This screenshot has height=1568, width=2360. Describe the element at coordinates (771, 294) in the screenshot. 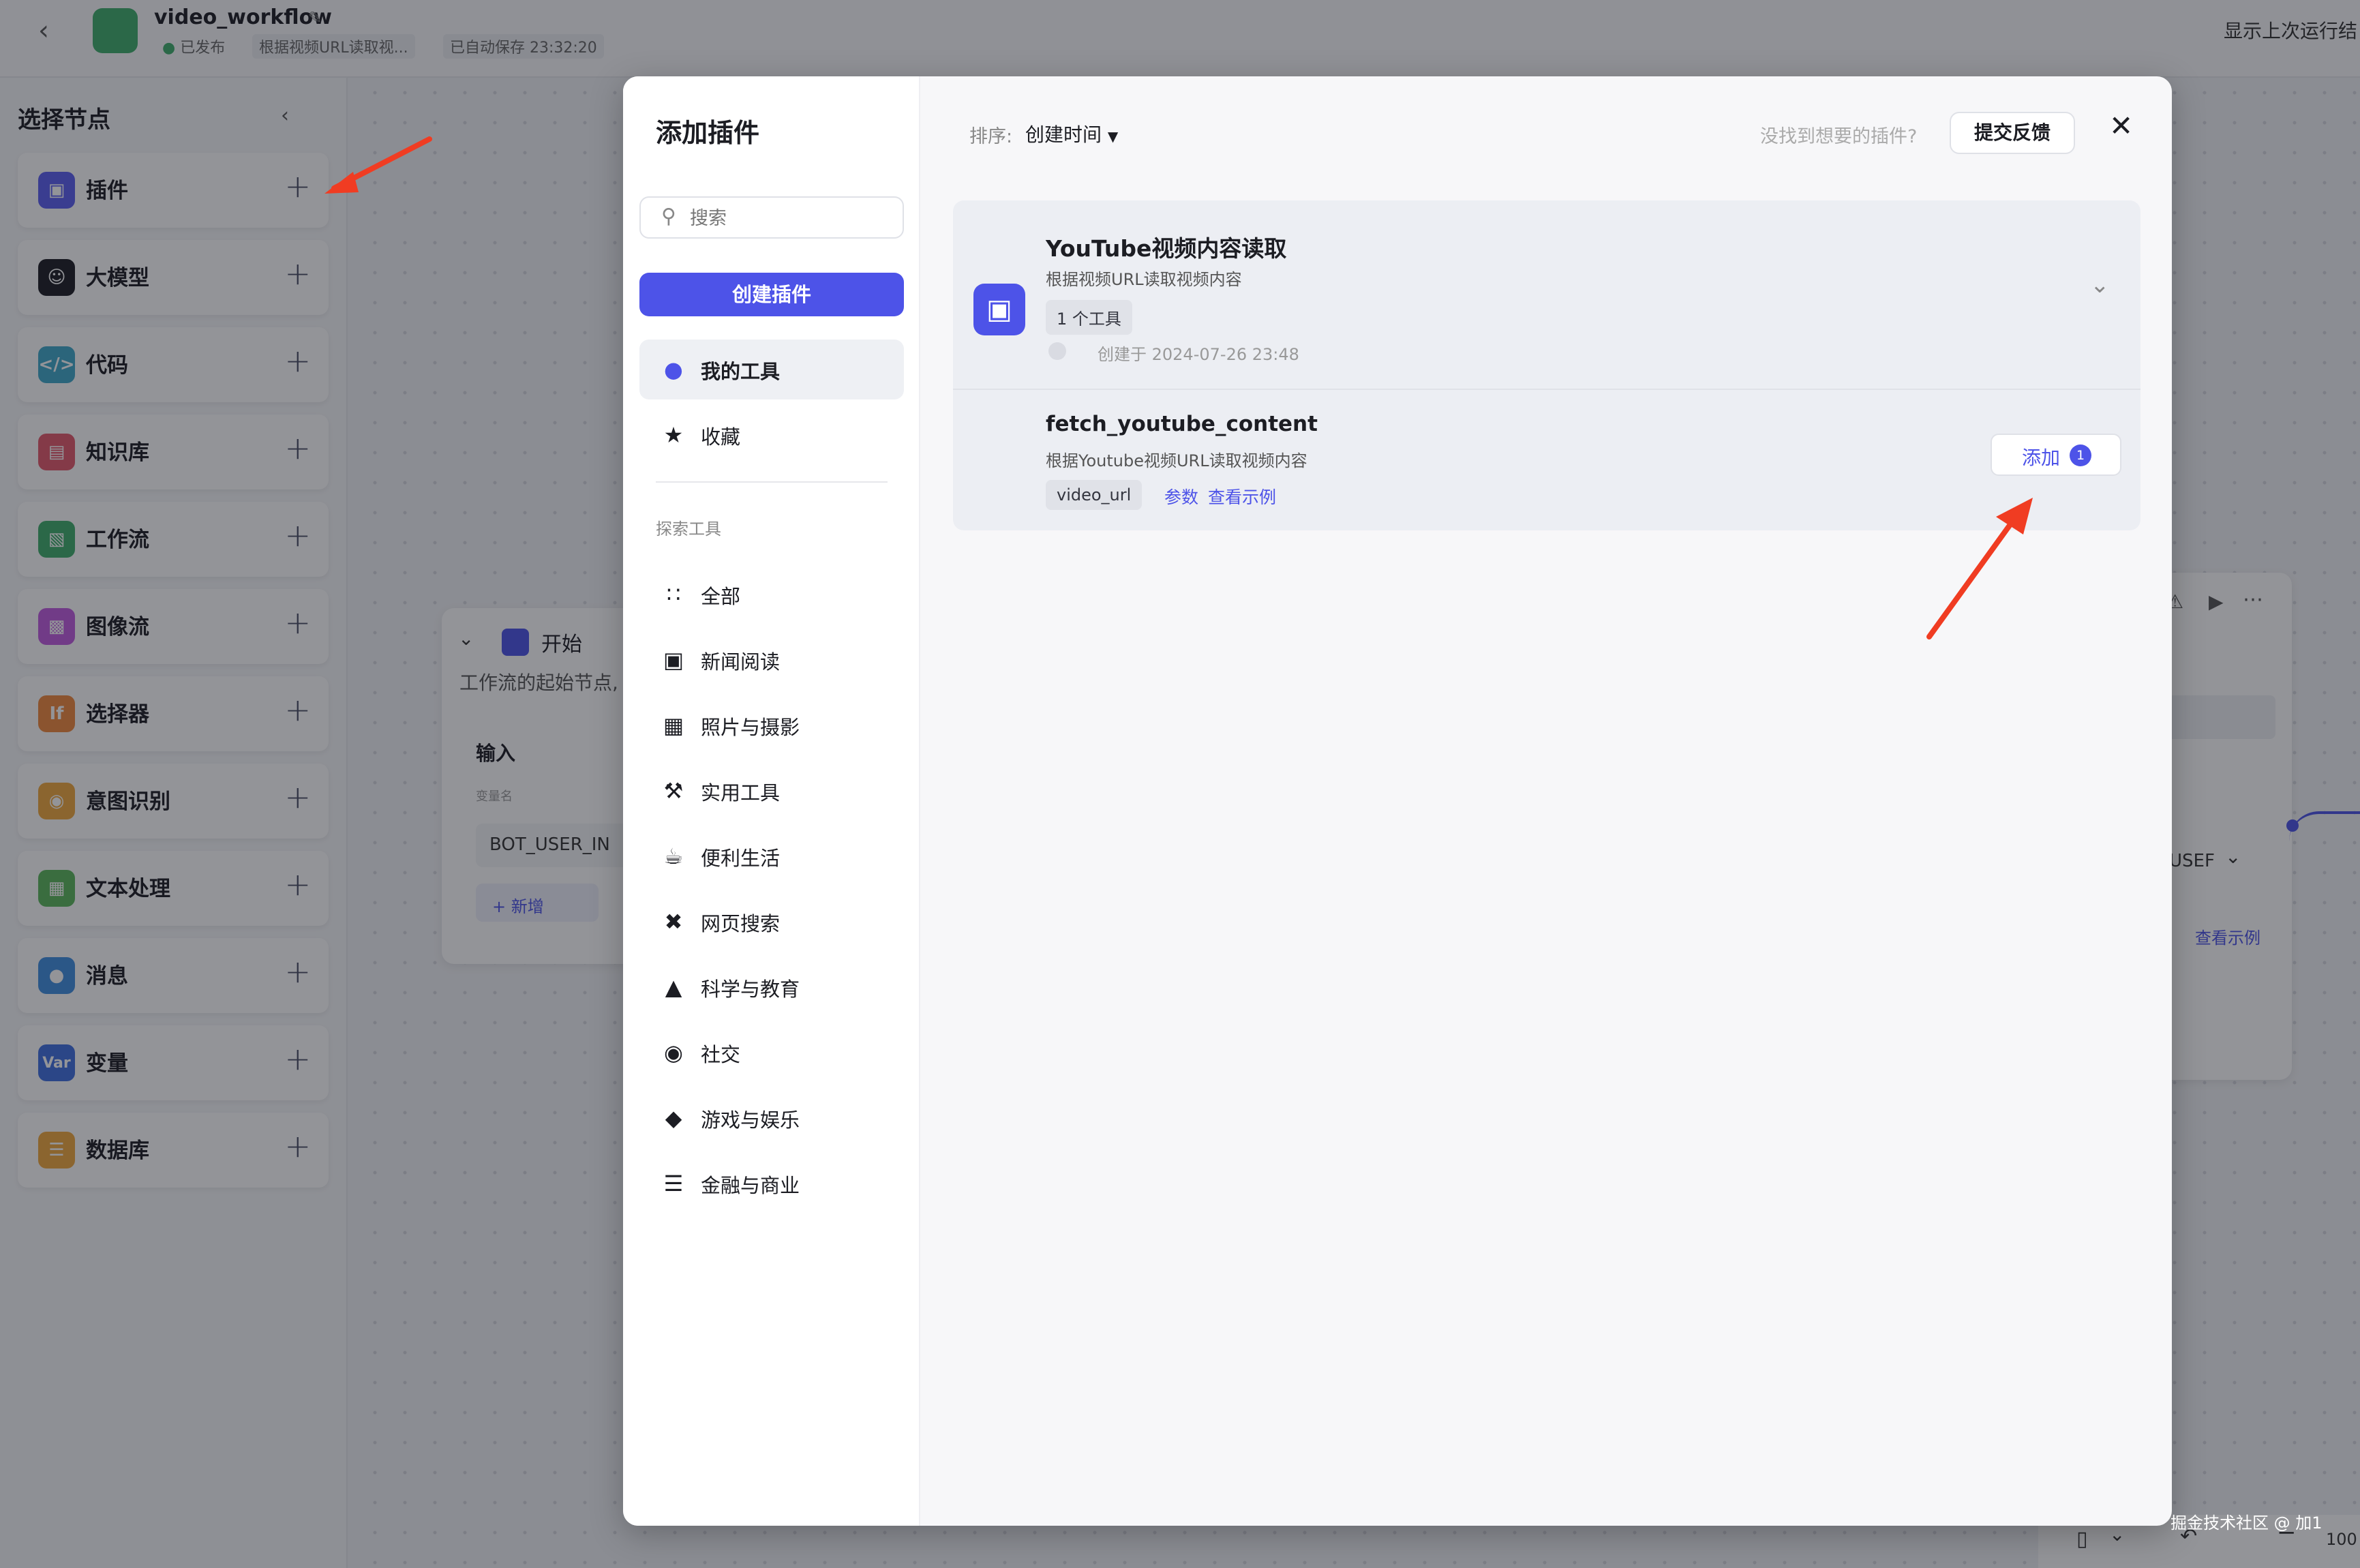

I see `create-plugin-button: 创建插件` at that location.